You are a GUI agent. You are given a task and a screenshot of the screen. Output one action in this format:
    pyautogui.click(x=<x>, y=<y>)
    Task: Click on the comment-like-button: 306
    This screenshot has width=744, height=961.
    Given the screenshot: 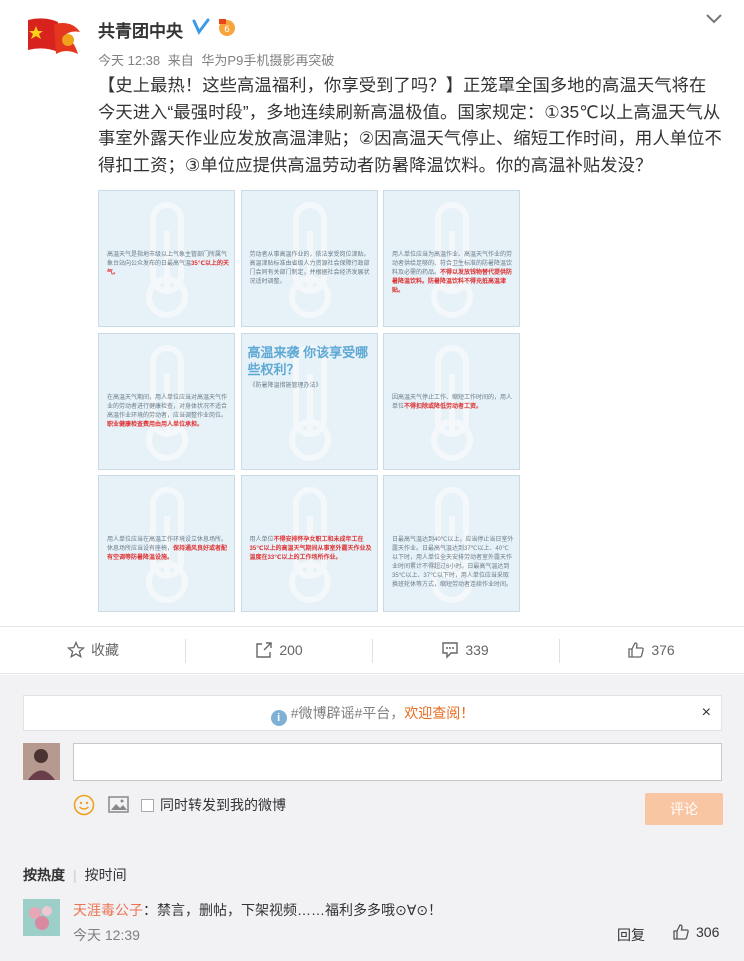 What is the action you would take?
    pyautogui.click(x=695, y=932)
    